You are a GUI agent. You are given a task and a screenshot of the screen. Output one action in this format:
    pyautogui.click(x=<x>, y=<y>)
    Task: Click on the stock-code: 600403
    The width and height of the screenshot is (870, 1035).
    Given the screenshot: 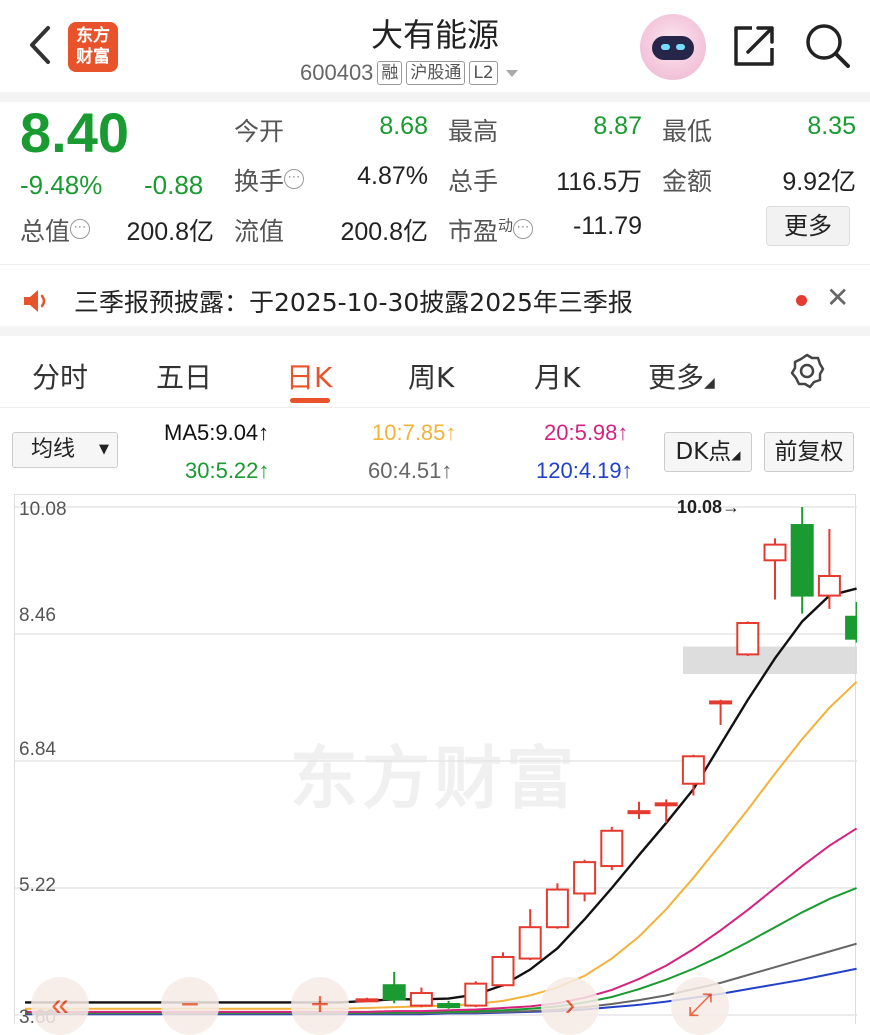 What is the action you would take?
    pyautogui.click(x=337, y=72)
    